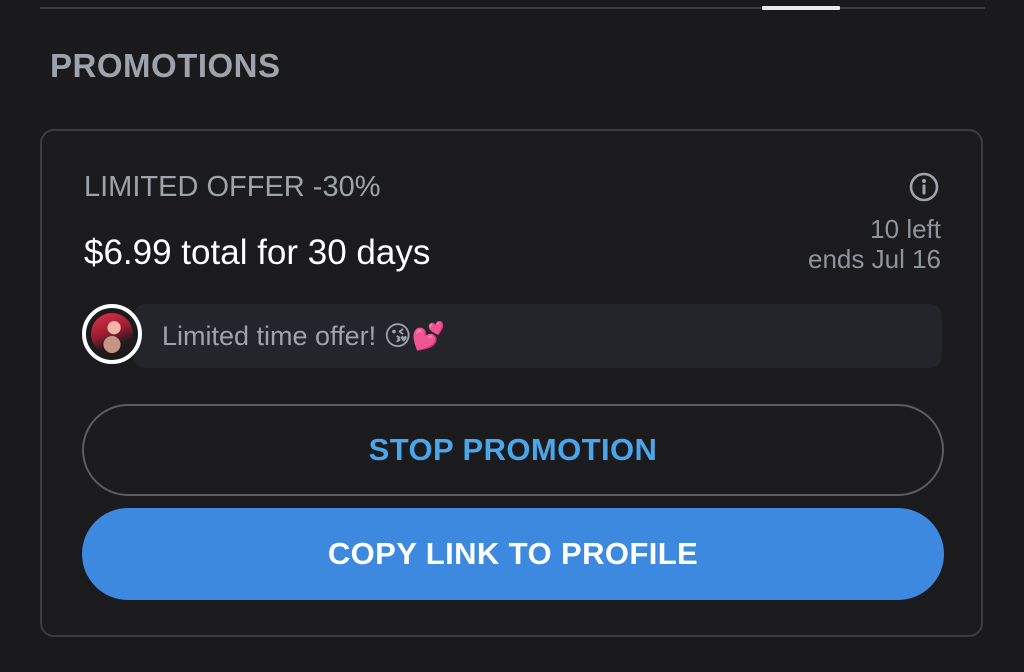  Describe the element at coordinates (165, 65) in the screenshot. I see `section-title: PROMOTIONS` at that location.